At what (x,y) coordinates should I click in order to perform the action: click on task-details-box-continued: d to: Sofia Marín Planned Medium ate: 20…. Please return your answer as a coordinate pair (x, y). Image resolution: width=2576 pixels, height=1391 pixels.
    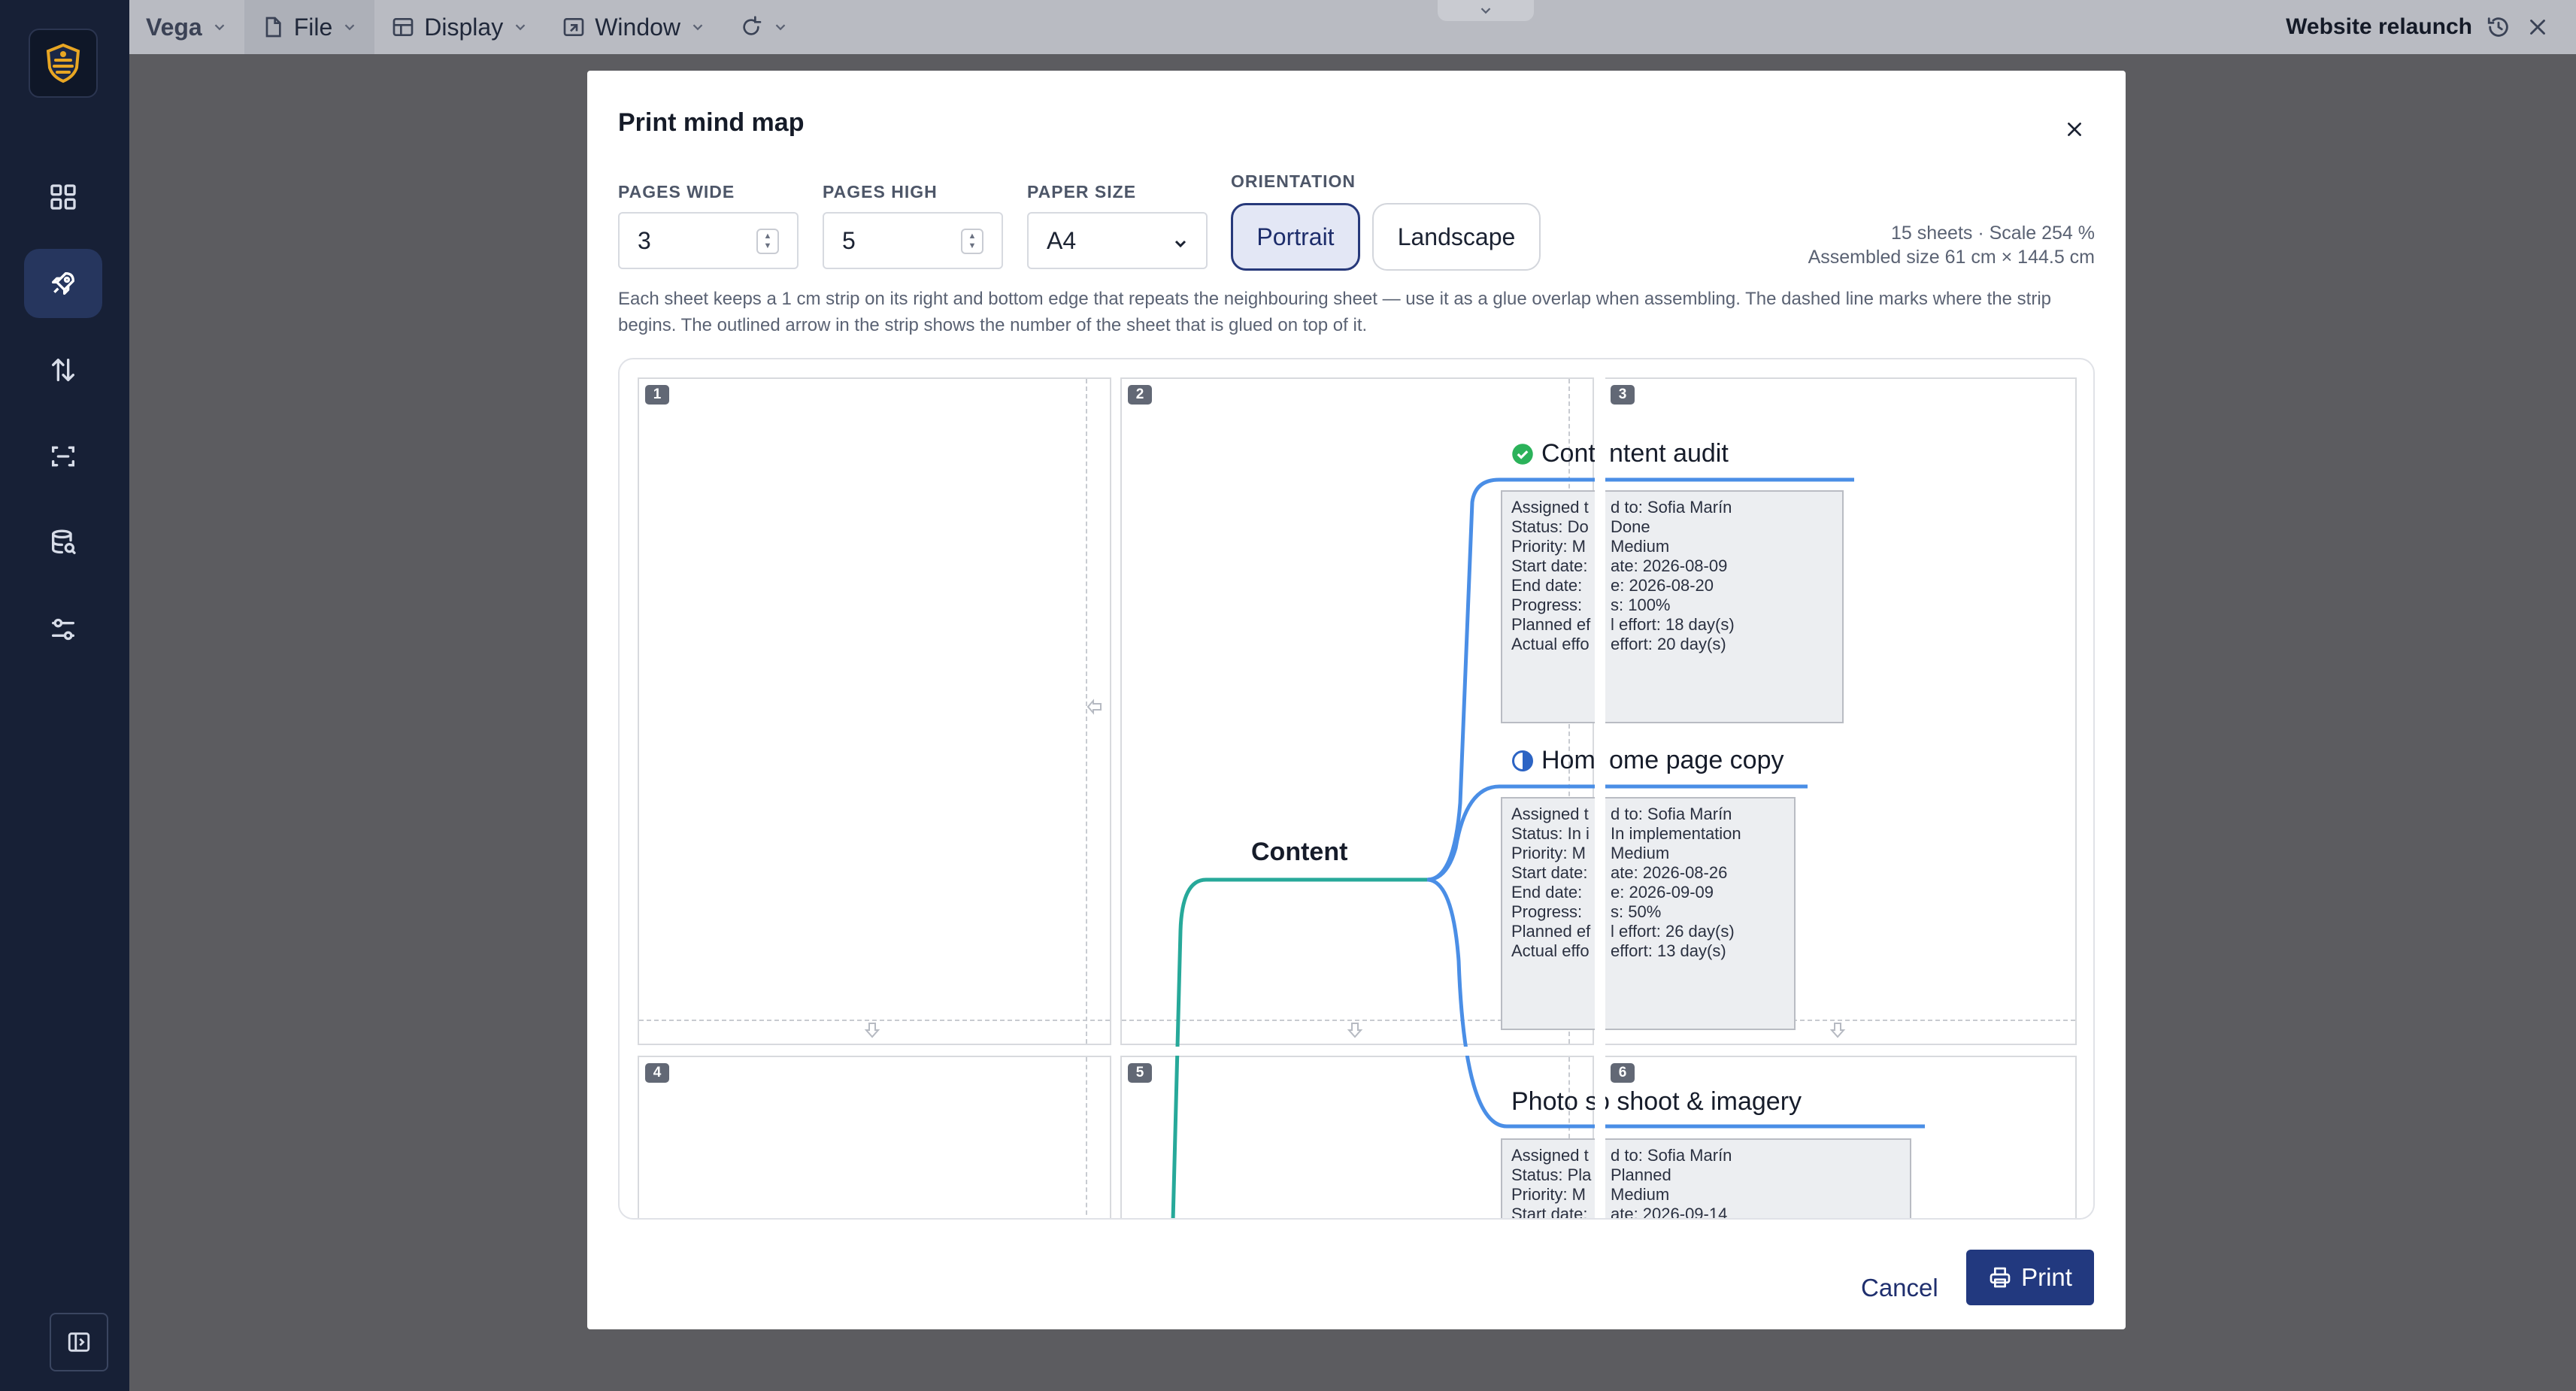
    Looking at the image, I should click on (1756, 1179).